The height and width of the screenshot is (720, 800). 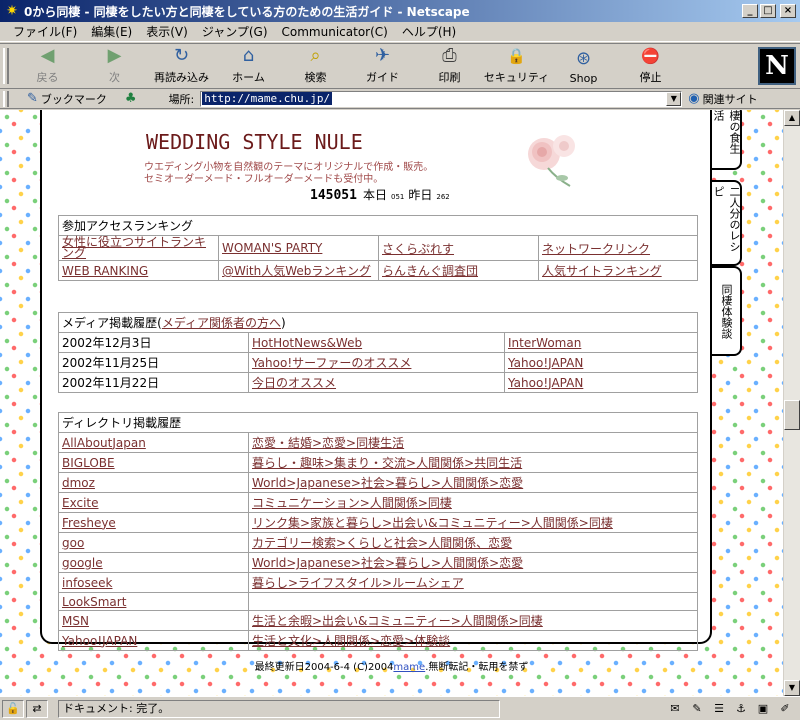 I want to click on directory-path-link: コミュニケーション>人間関係>同棲, so click(x=352, y=503).